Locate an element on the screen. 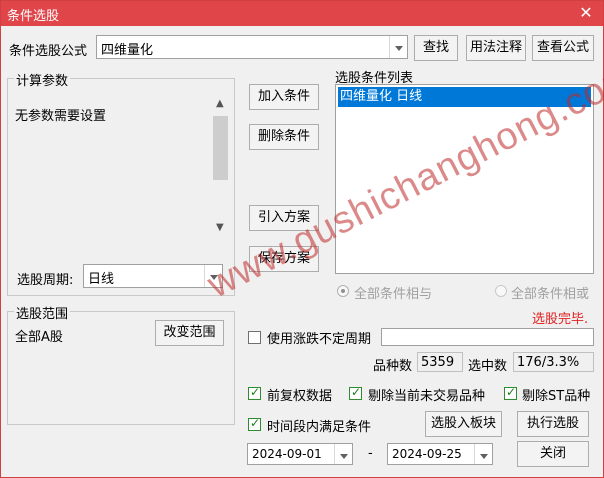  period-label: 选股周期: is located at coordinates (45, 280).